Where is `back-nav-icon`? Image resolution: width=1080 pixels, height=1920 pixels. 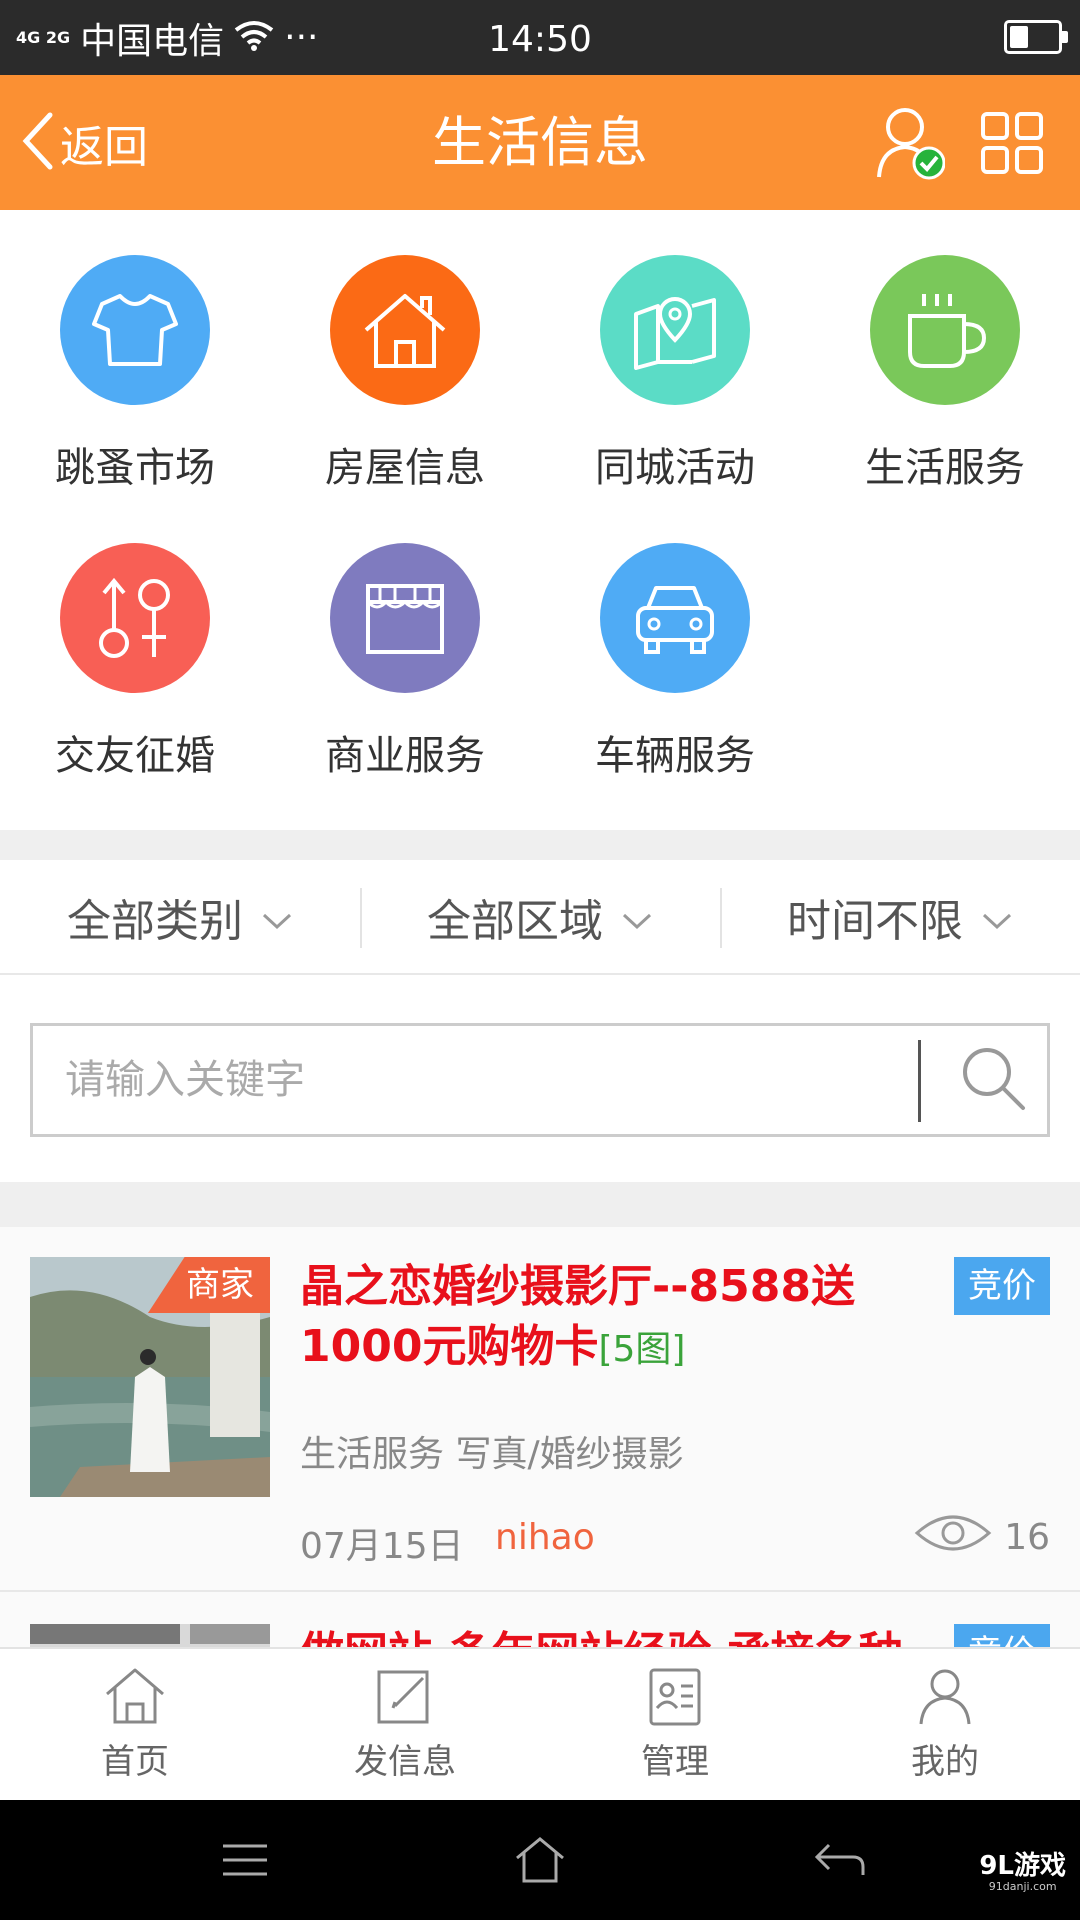
back-nav-icon is located at coordinates (840, 1860).